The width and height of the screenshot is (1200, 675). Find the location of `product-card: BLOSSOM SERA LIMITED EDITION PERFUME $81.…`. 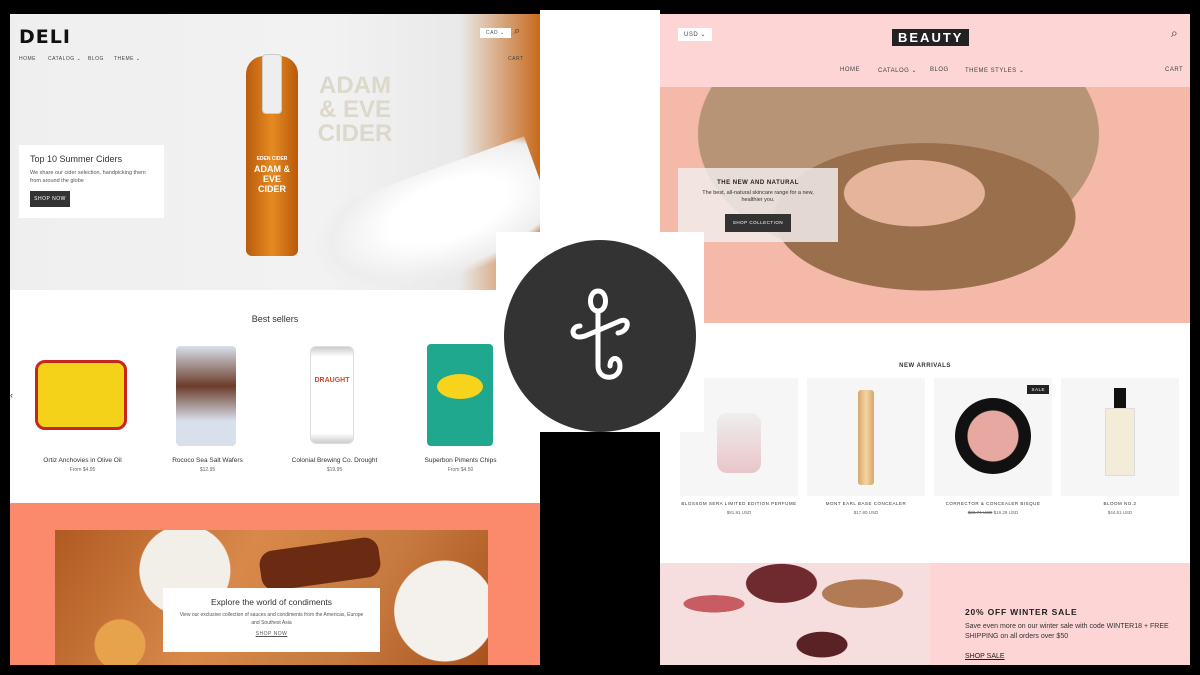

product-card: BLOSSOM SERA LIMITED EDITION PERFUME $81.… is located at coordinates (739, 508).